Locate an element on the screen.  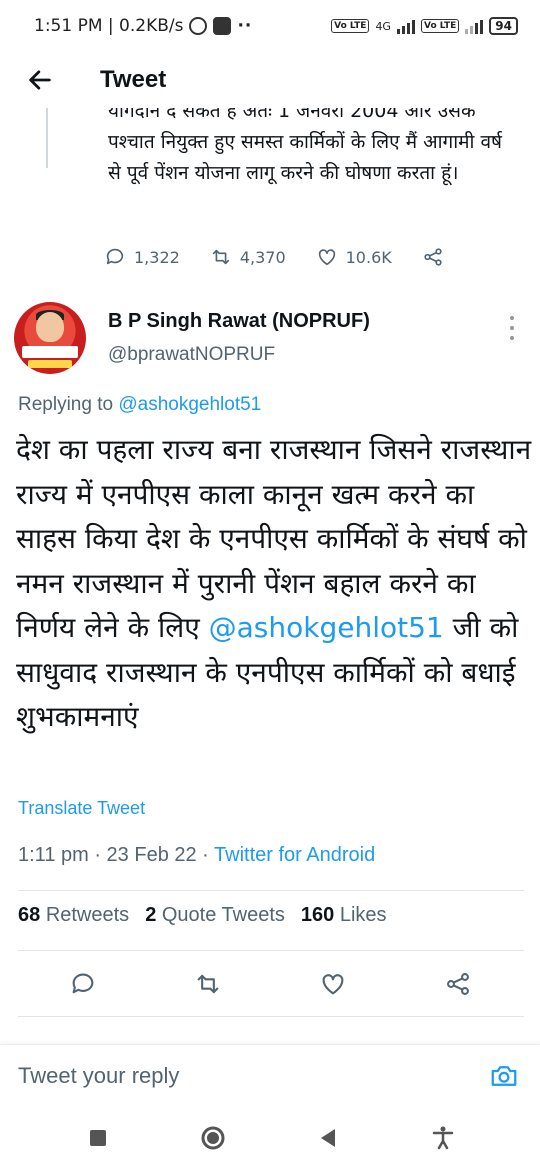
avatar is located at coordinates (50, 338).